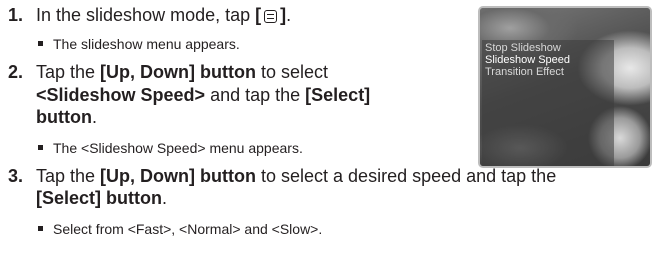 Image resolution: width=655 pixels, height=253 pixels. I want to click on step-text-bold: button, so click(64, 117).